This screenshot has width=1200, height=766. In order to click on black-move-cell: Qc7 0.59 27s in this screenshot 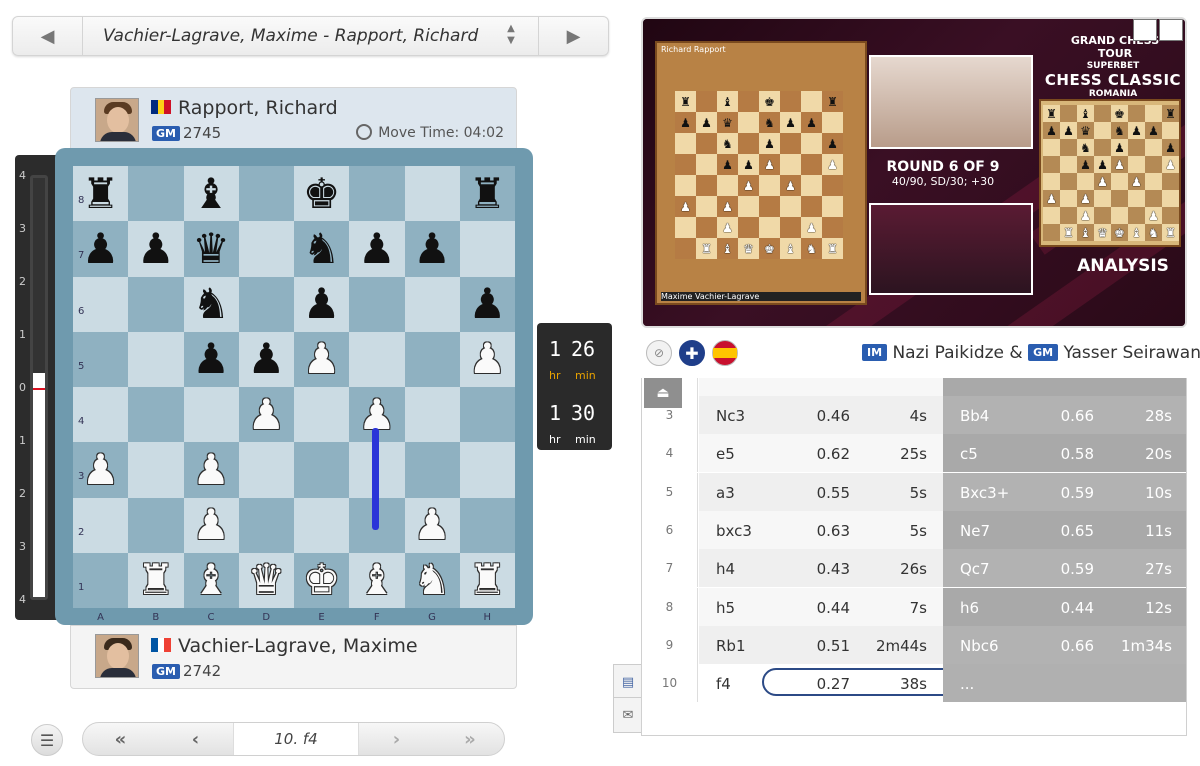, I will do `click(1064, 568)`.